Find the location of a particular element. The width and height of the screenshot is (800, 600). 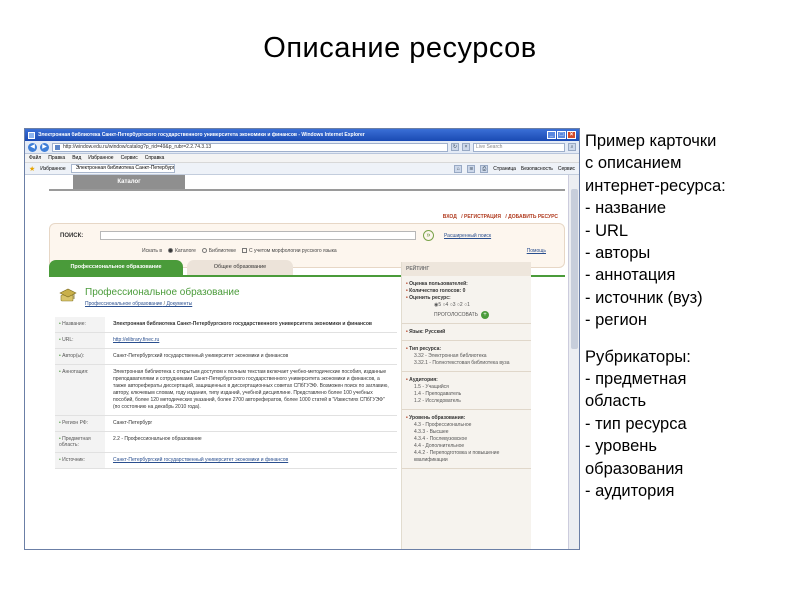

menu-file: Файл is located at coordinates (35, 158).